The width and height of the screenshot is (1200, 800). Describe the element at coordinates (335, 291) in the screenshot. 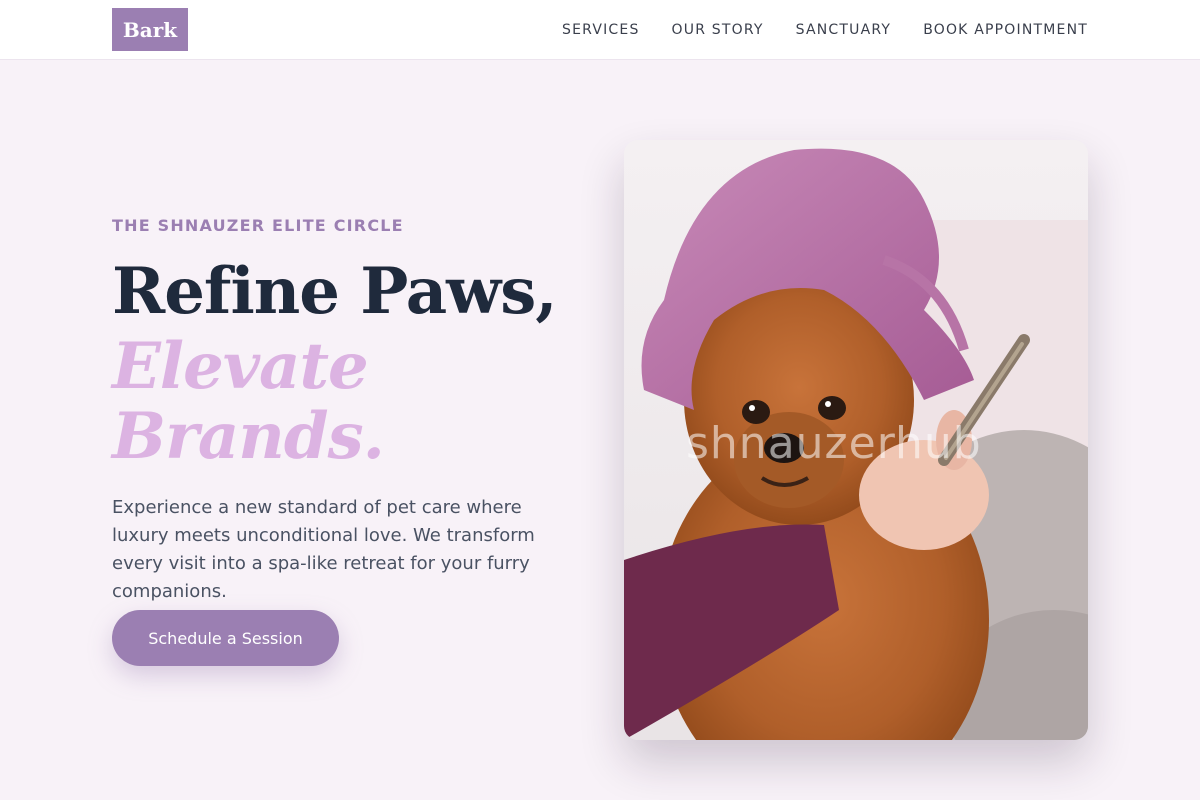

I see `headline-line-1: Refine Paws,` at that location.